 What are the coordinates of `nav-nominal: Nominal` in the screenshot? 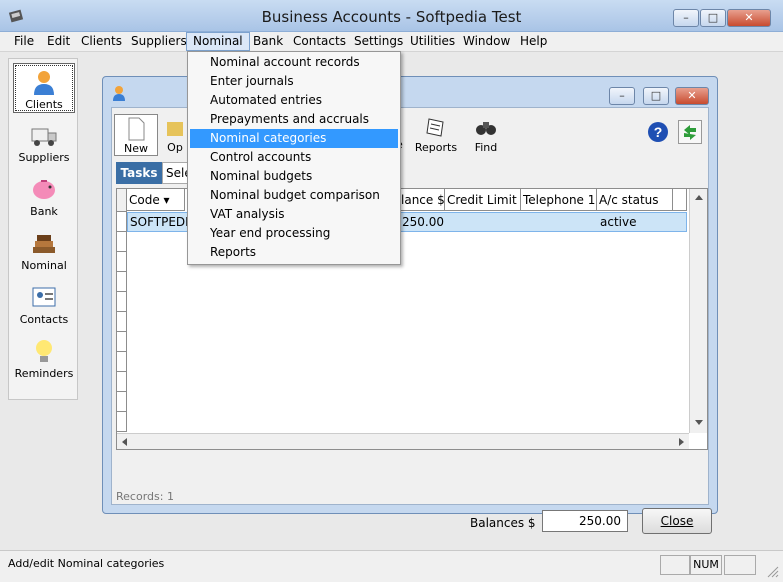 It's located at (44, 250).